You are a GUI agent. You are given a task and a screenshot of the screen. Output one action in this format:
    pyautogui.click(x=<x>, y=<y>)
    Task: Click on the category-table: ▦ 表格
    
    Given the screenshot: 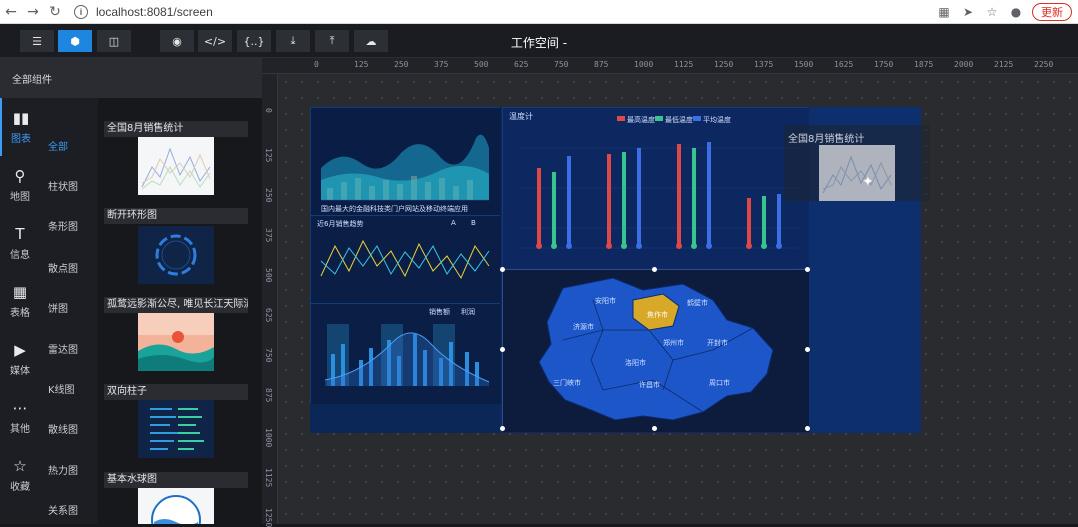 What is the action you would take?
    pyautogui.click(x=20, y=301)
    